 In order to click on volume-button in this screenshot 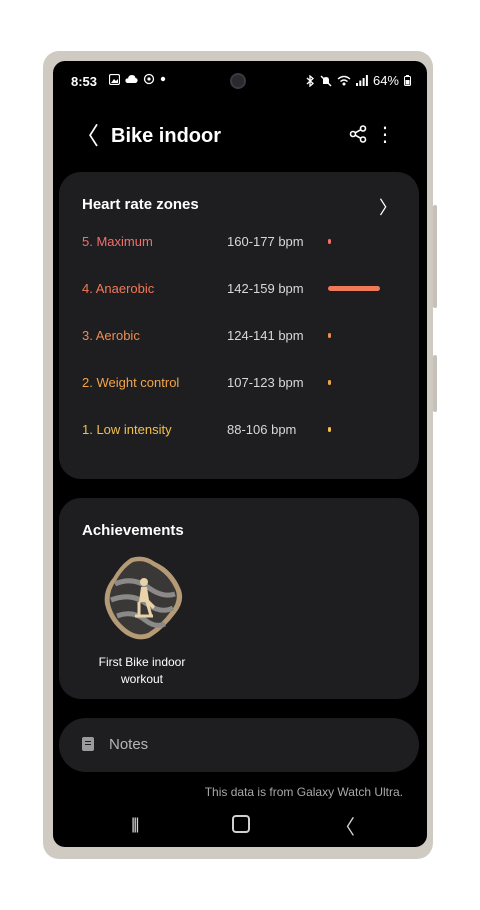, I will do `click(435, 256)`.